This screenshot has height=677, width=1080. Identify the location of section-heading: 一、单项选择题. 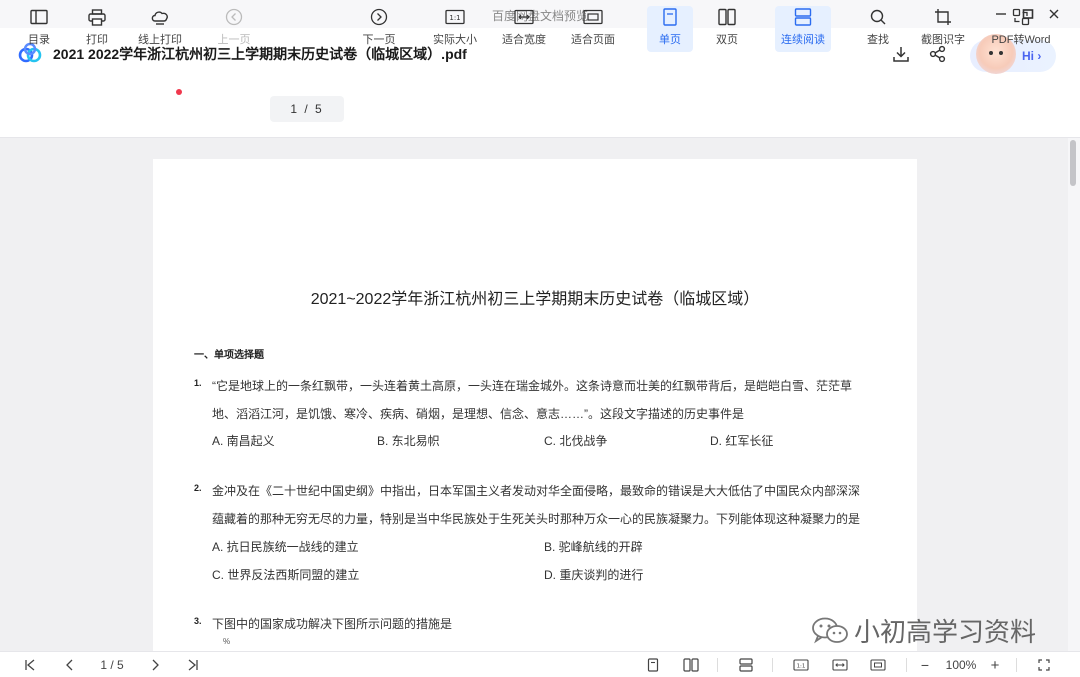
(229, 355).